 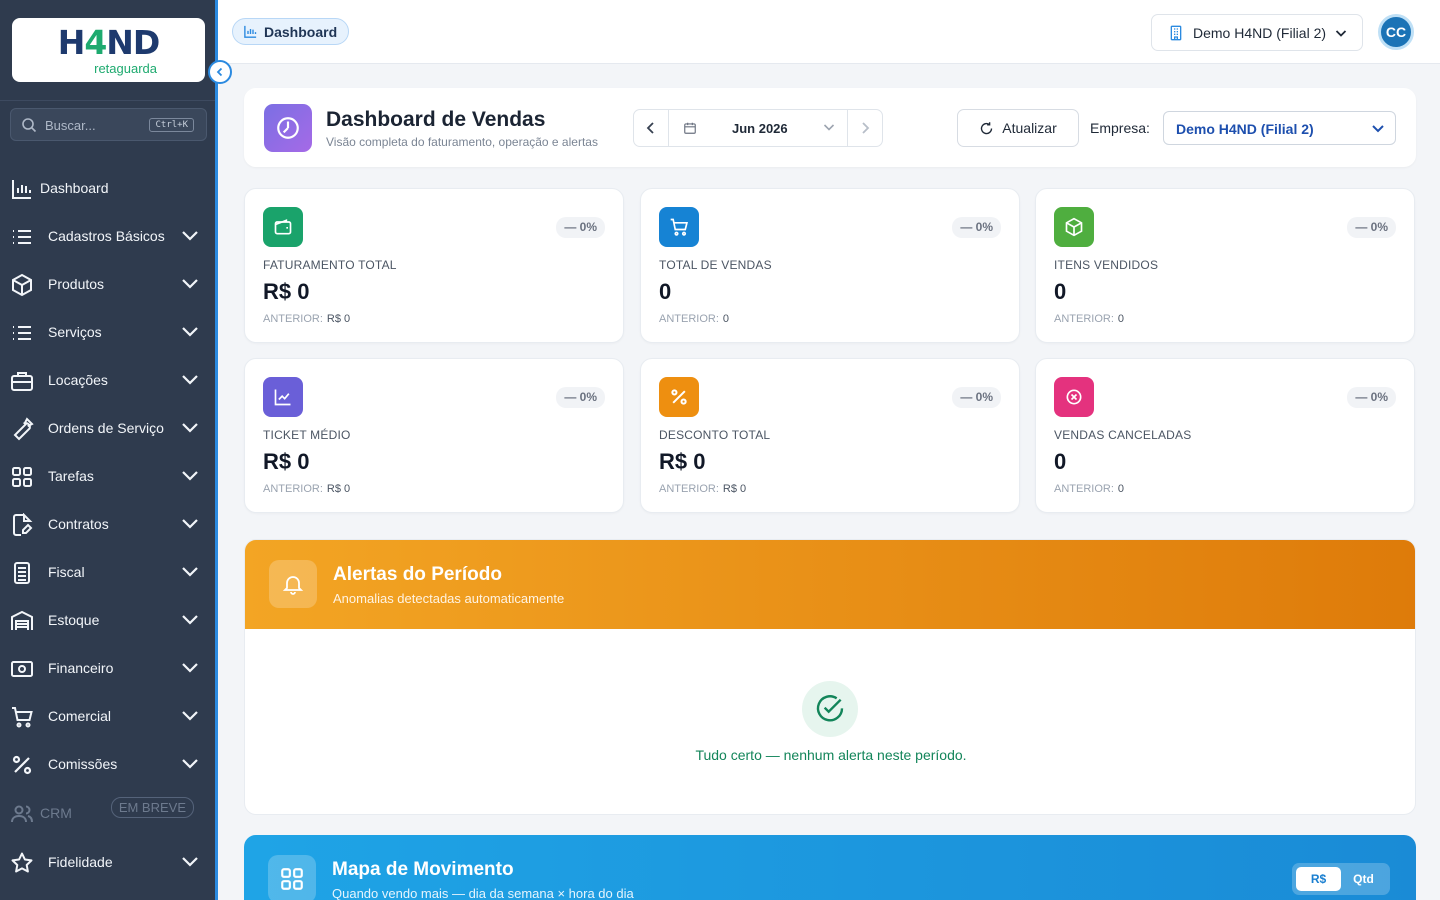 I want to click on logo-wordmark: H4ND, so click(x=109, y=42).